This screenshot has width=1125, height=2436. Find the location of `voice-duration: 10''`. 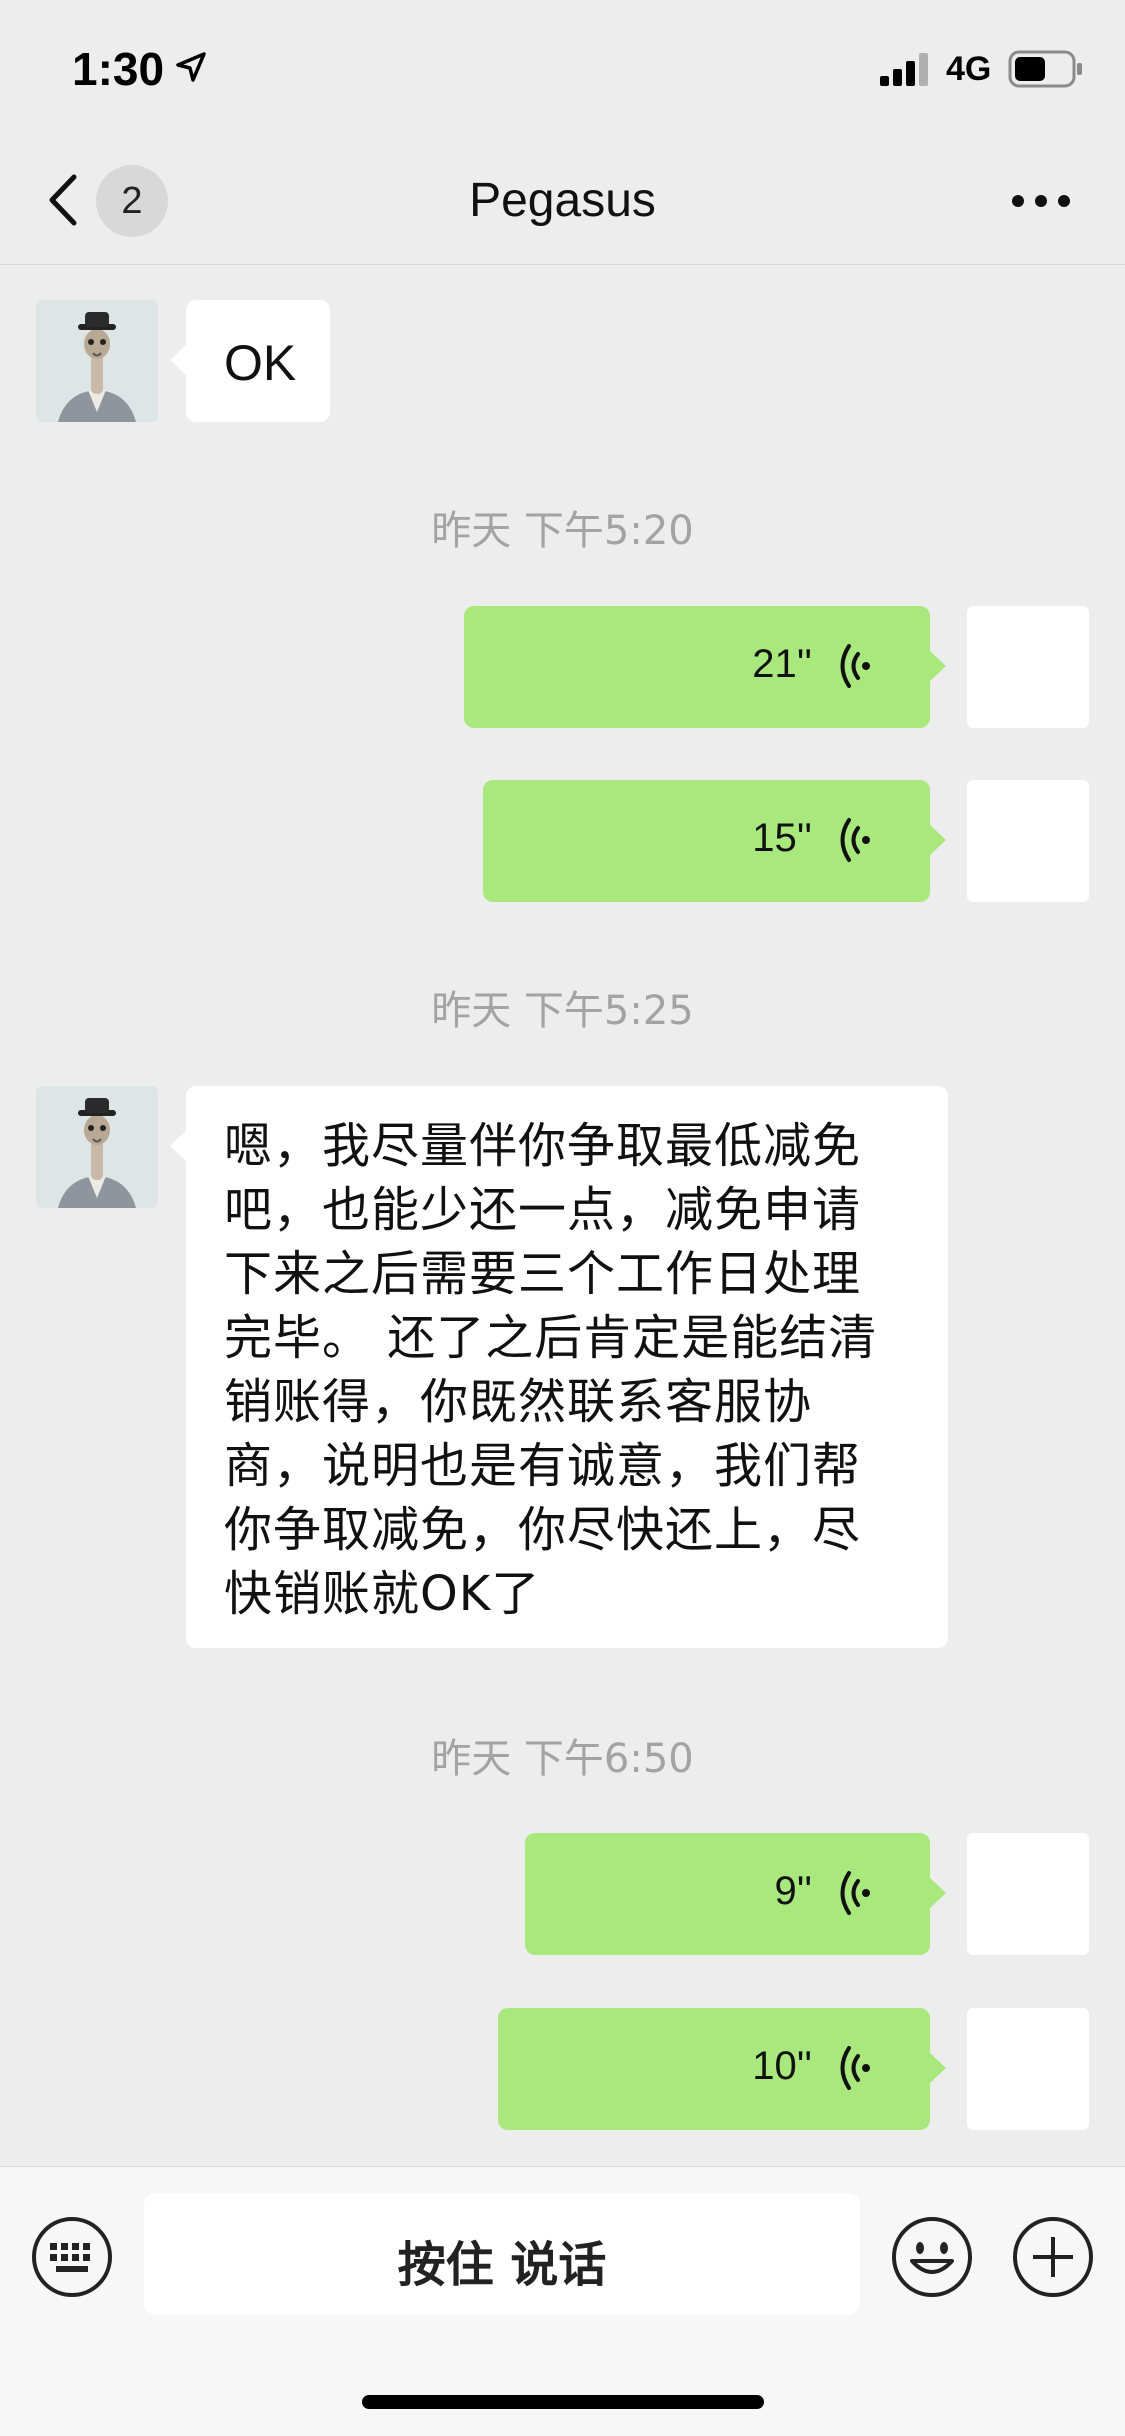

voice-duration: 10'' is located at coordinates (782, 2066).